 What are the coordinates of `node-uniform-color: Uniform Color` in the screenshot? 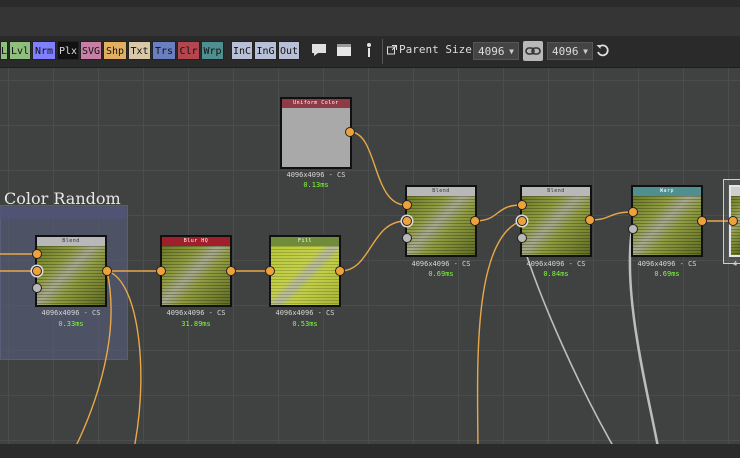 It's located at (316, 133).